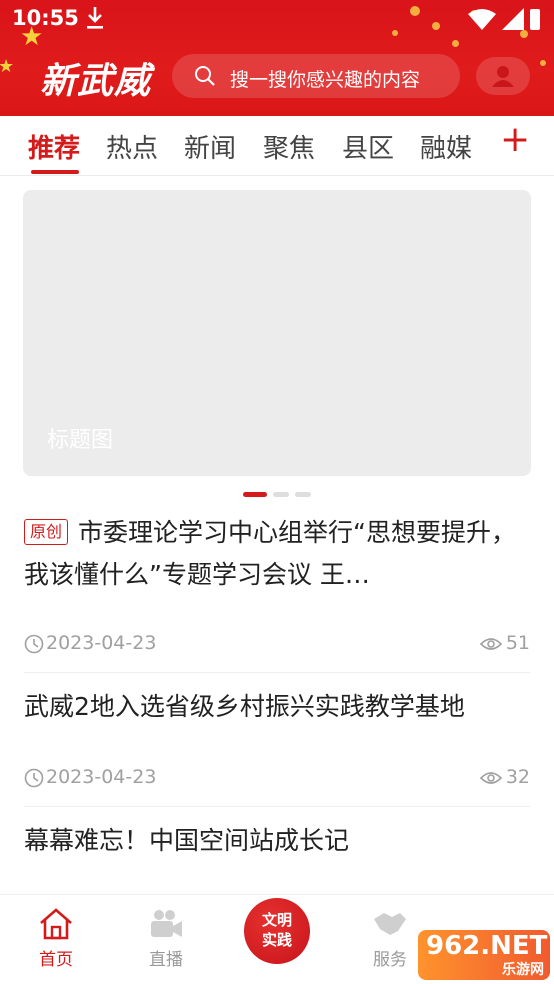 The image size is (554, 984). I want to click on civilization-practice-button: 文明 实践, so click(277, 931).